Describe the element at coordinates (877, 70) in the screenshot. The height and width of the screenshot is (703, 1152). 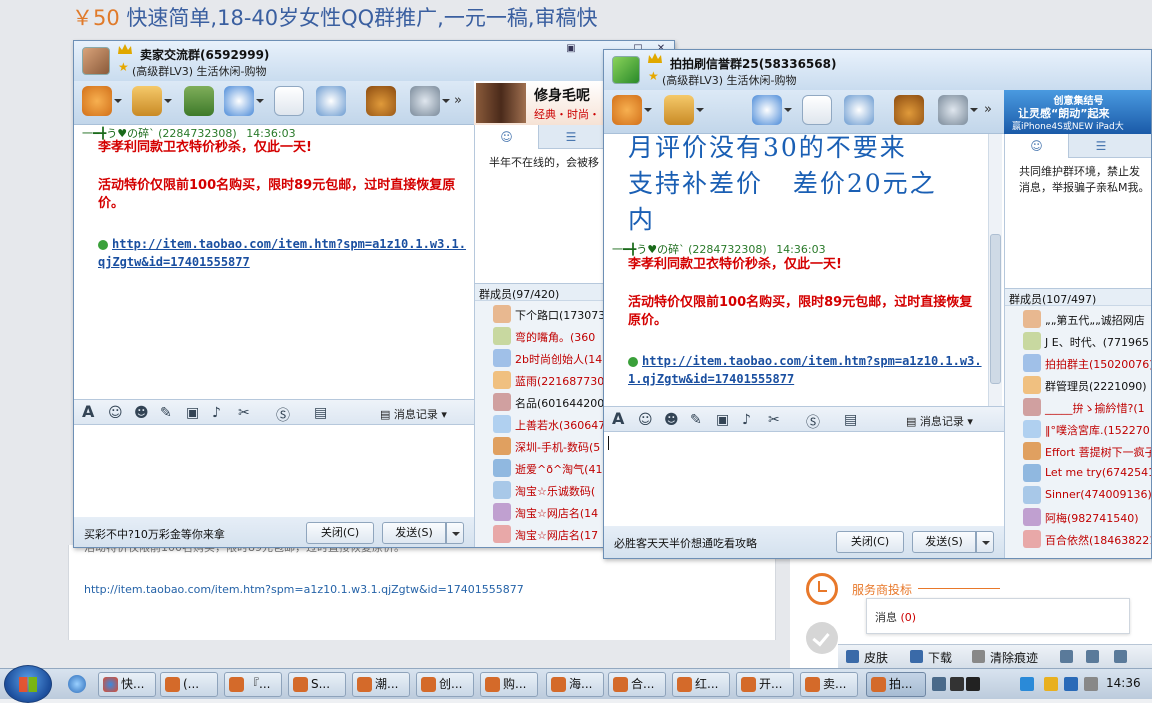
I see `window2-titlebar: ★ 拍拍刷信誉群25(58336568) (高级群LV3) 生活休闲-购物` at that location.